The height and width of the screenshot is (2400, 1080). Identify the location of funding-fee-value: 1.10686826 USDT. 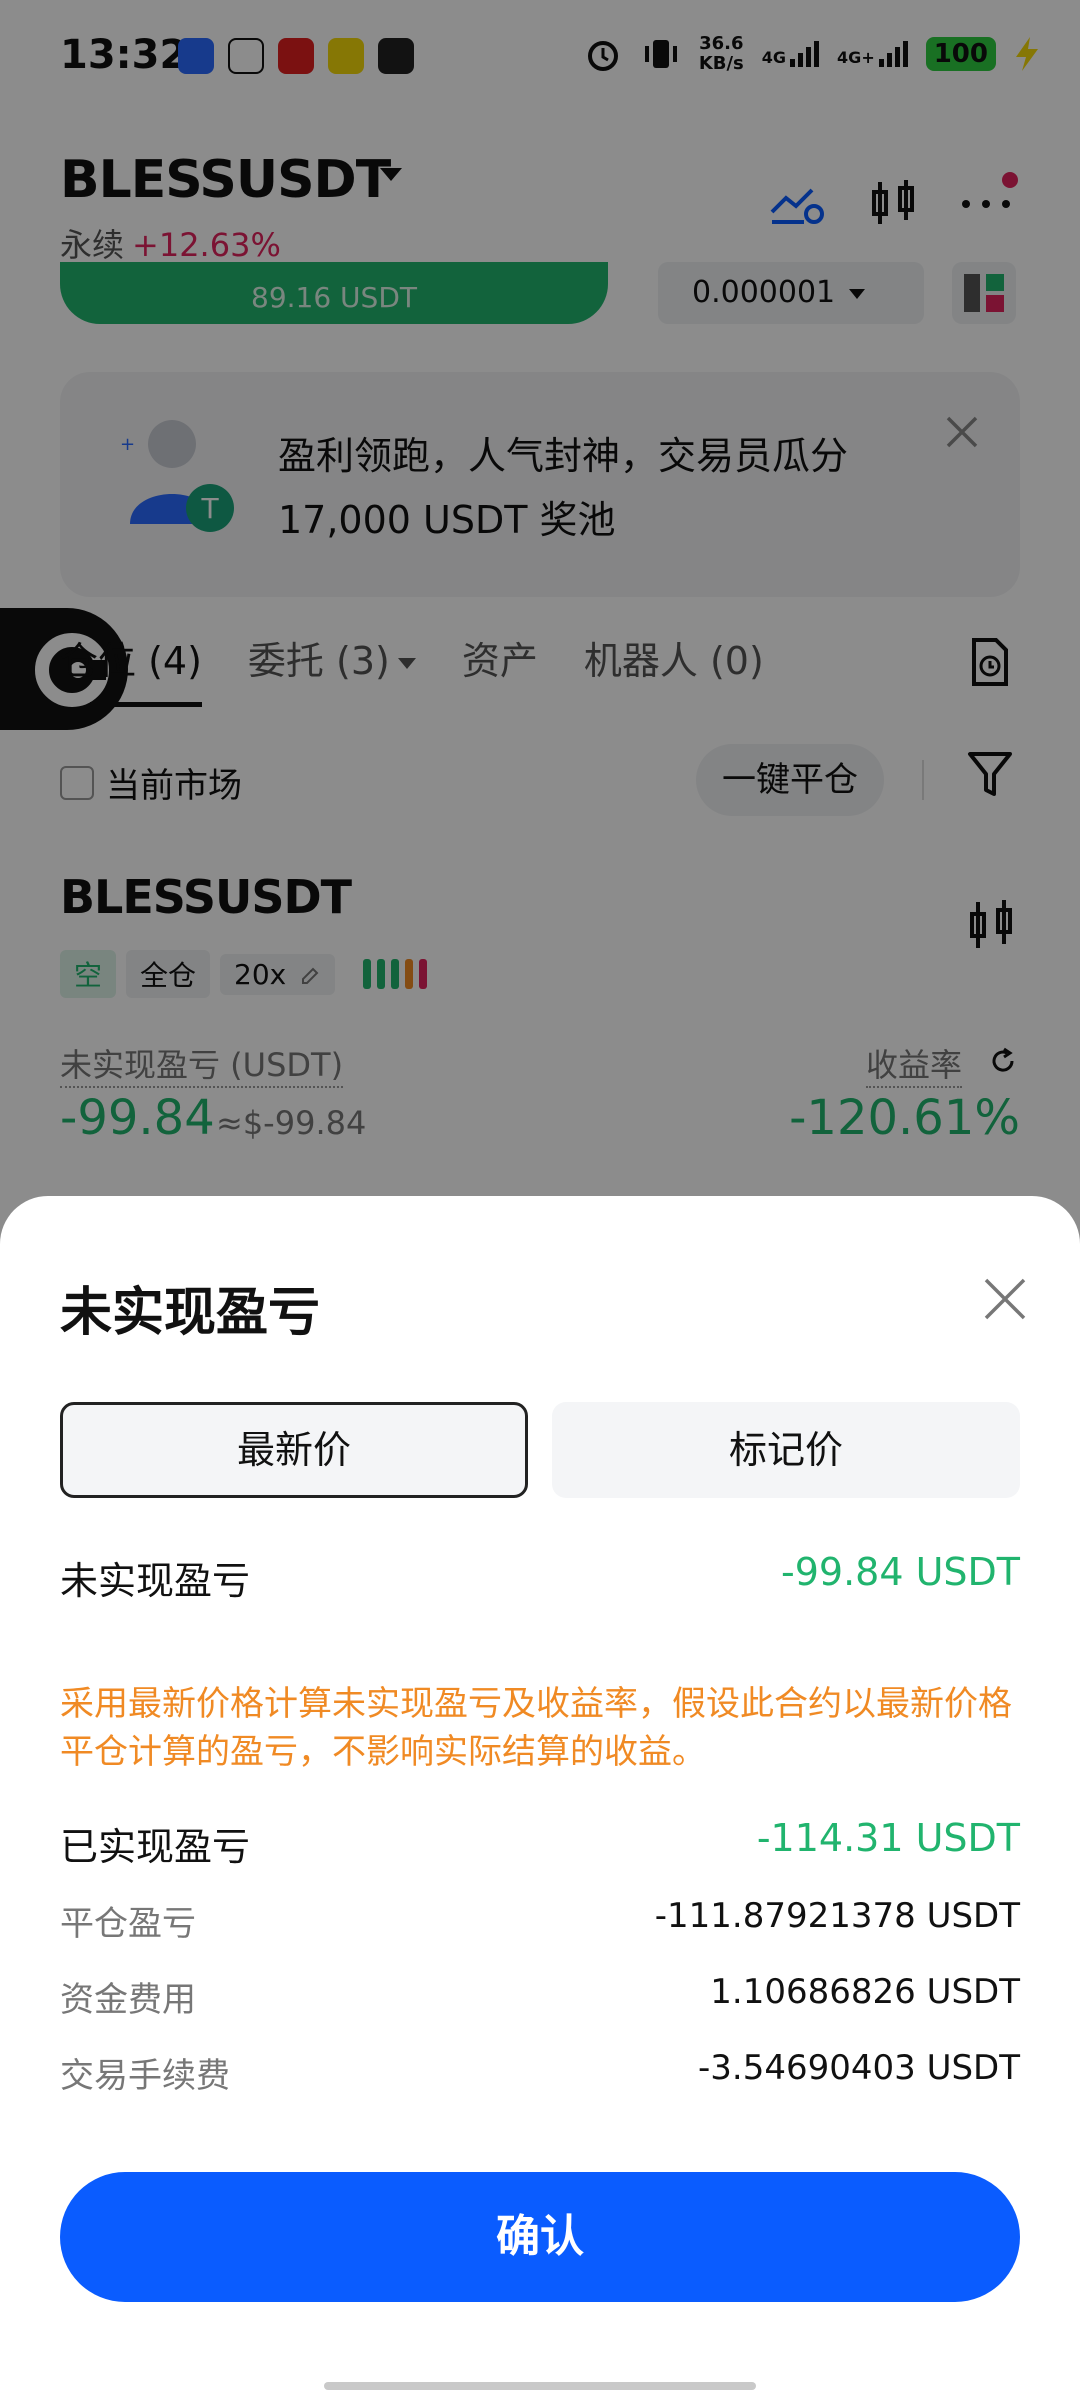
(865, 1992).